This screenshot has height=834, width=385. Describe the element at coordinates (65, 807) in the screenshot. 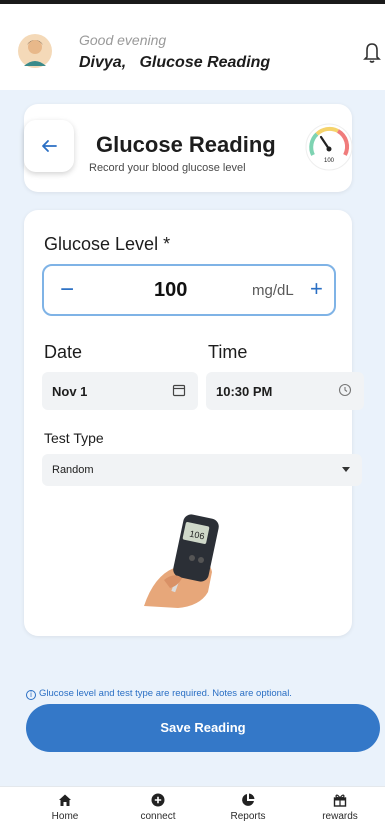

I see `nav-home: Home` at that location.